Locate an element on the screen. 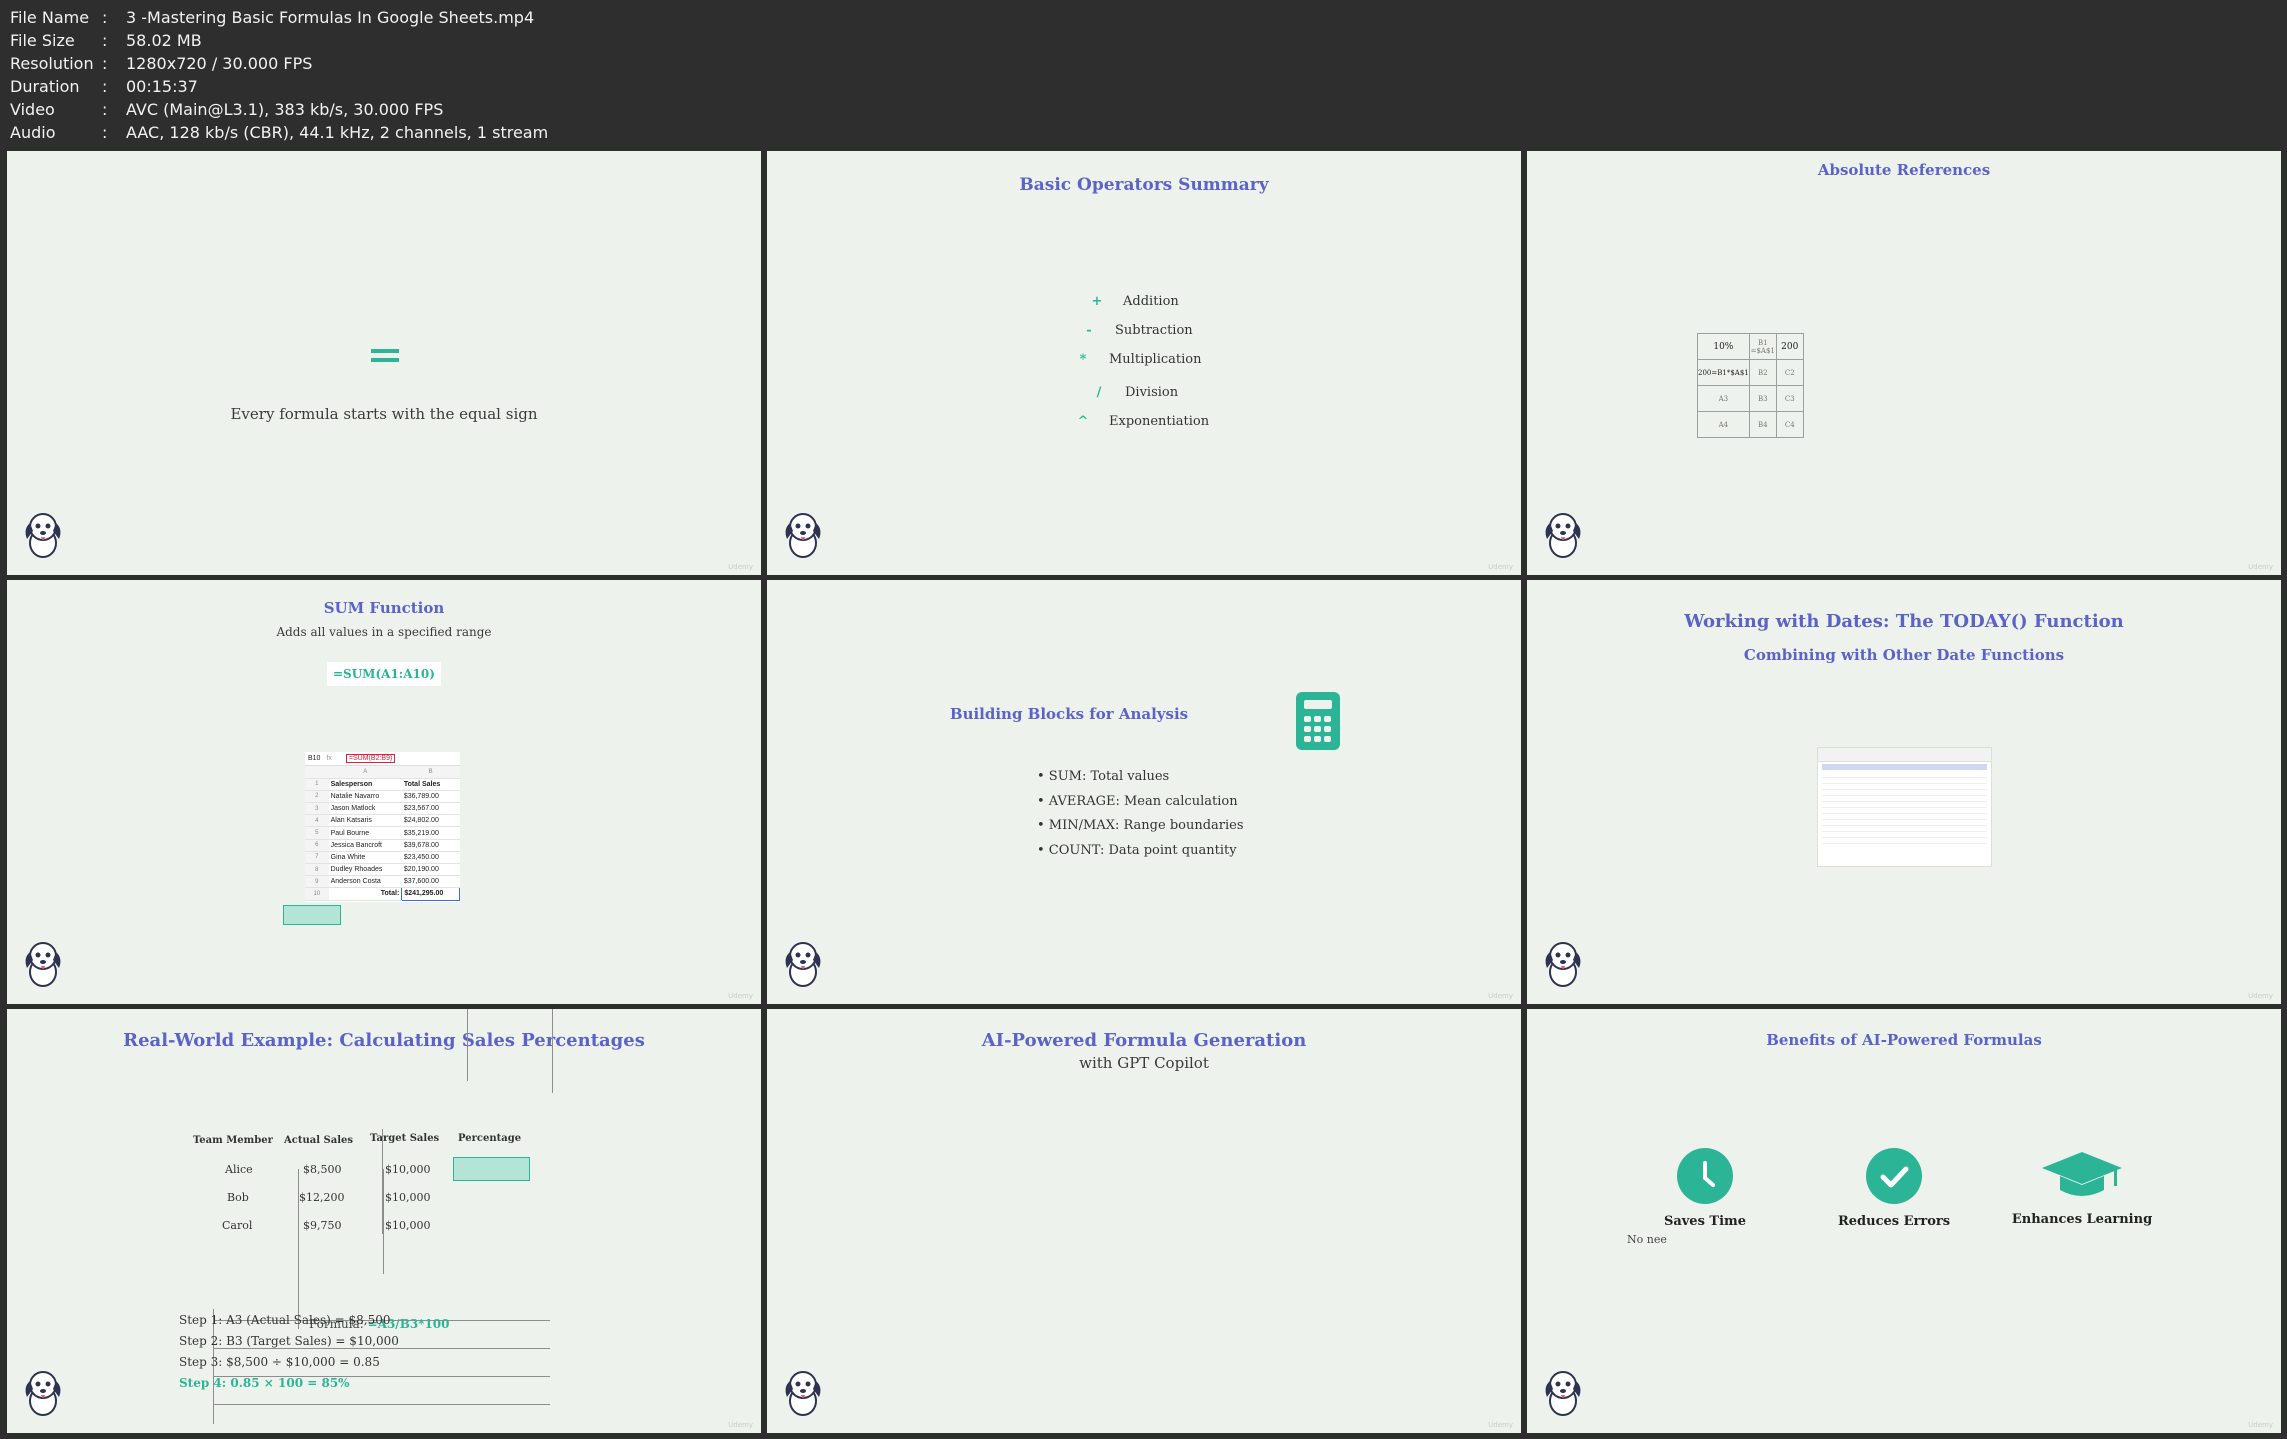  percentage-cell-highlight is located at coordinates (491, 1169).